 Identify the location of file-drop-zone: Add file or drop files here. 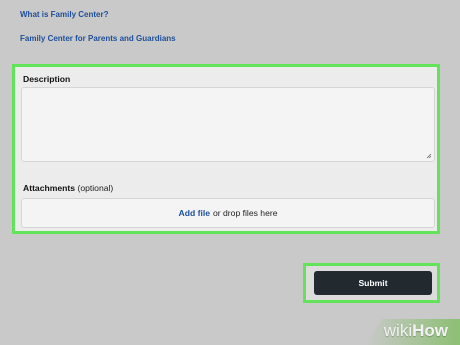
(228, 213).